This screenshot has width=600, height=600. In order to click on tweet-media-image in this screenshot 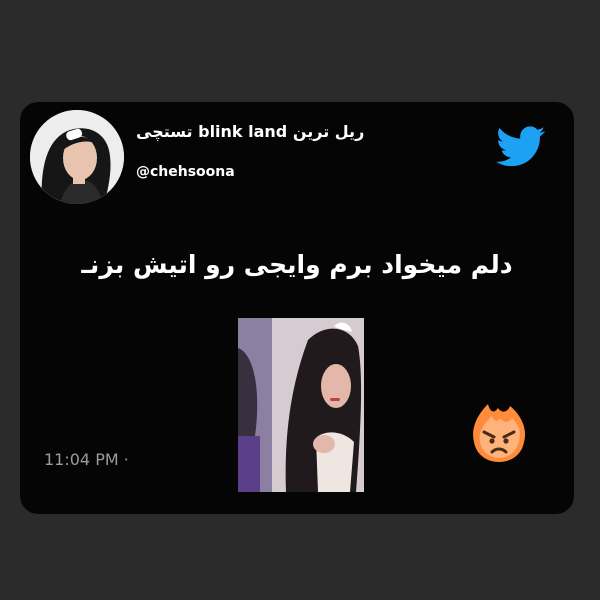, I will do `click(301, 405)`.